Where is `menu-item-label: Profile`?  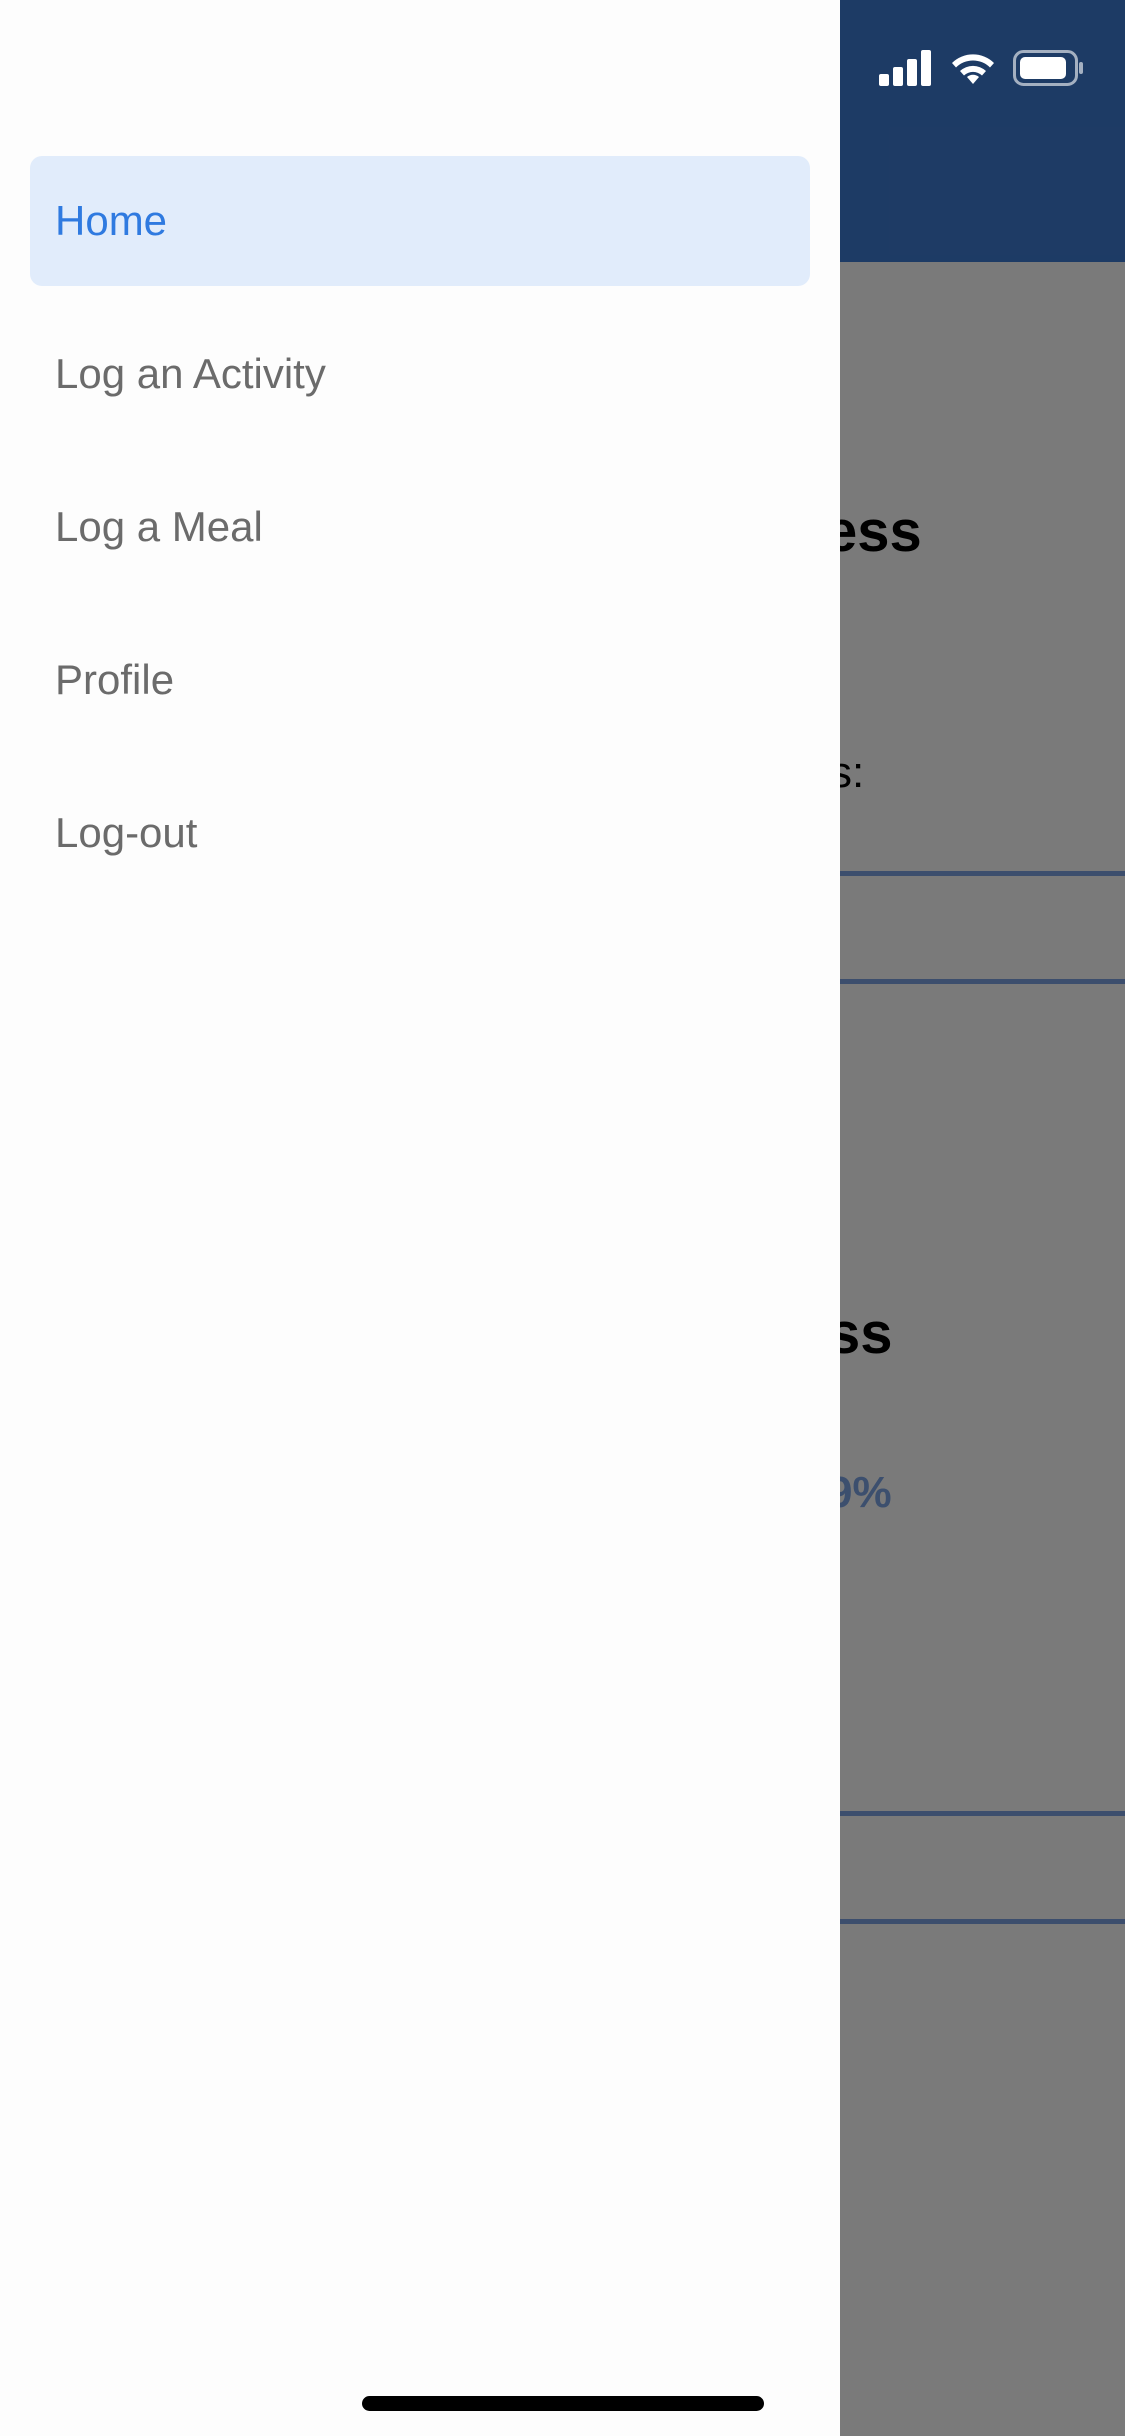
menu-item-label: Profile is located at coordinates (115, 679).